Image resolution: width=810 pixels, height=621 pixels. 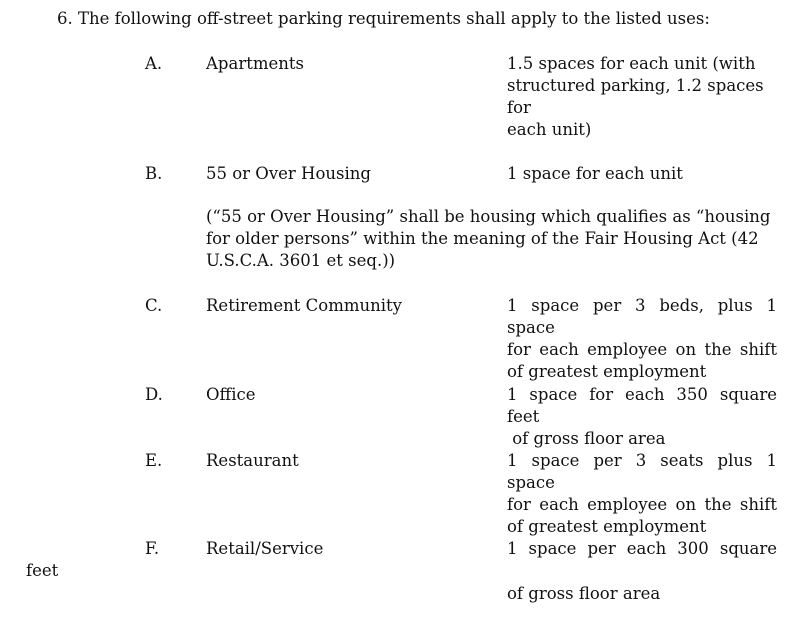 I want to click on requirement-continued-retail-service: of gross floor area, so click(x=584, y=593).